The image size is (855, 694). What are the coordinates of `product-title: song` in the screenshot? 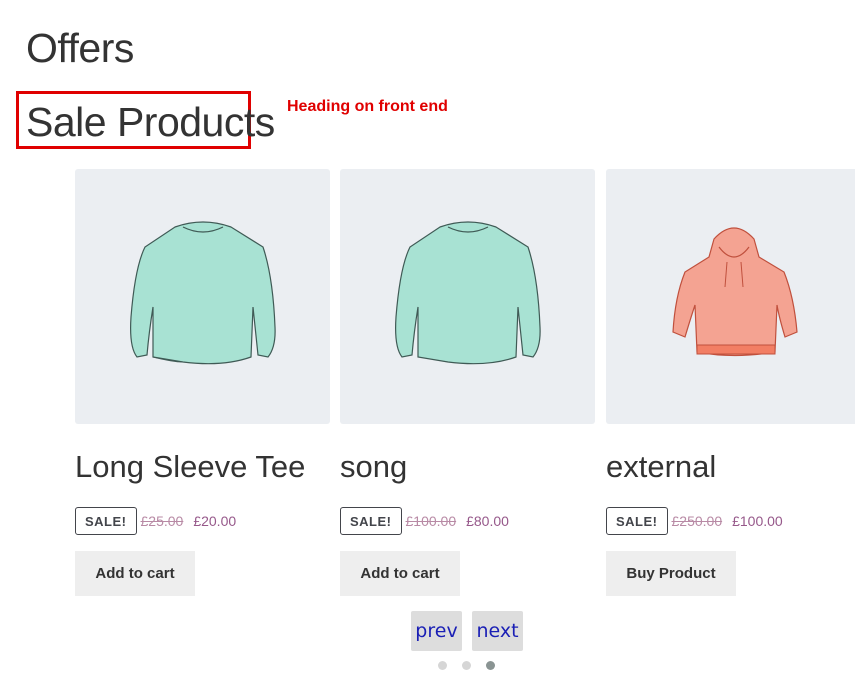 It's located at (373, 467).